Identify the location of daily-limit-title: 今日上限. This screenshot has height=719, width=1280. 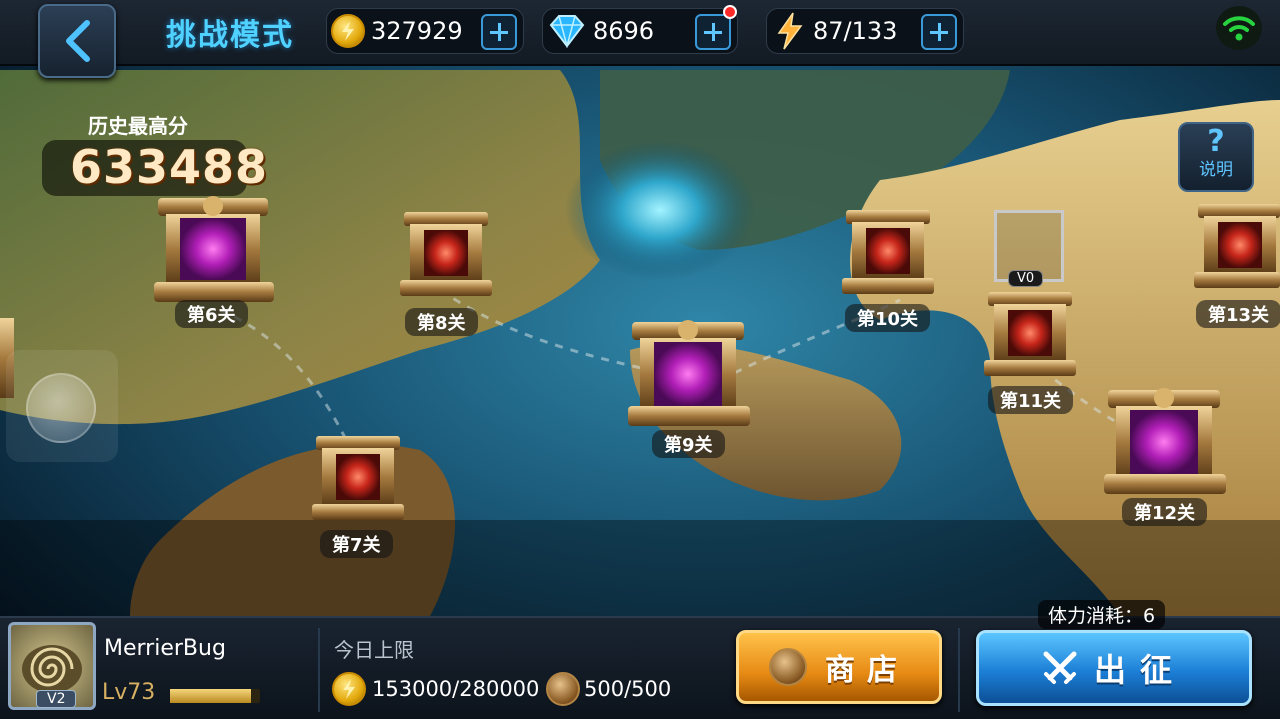
(374, 650).